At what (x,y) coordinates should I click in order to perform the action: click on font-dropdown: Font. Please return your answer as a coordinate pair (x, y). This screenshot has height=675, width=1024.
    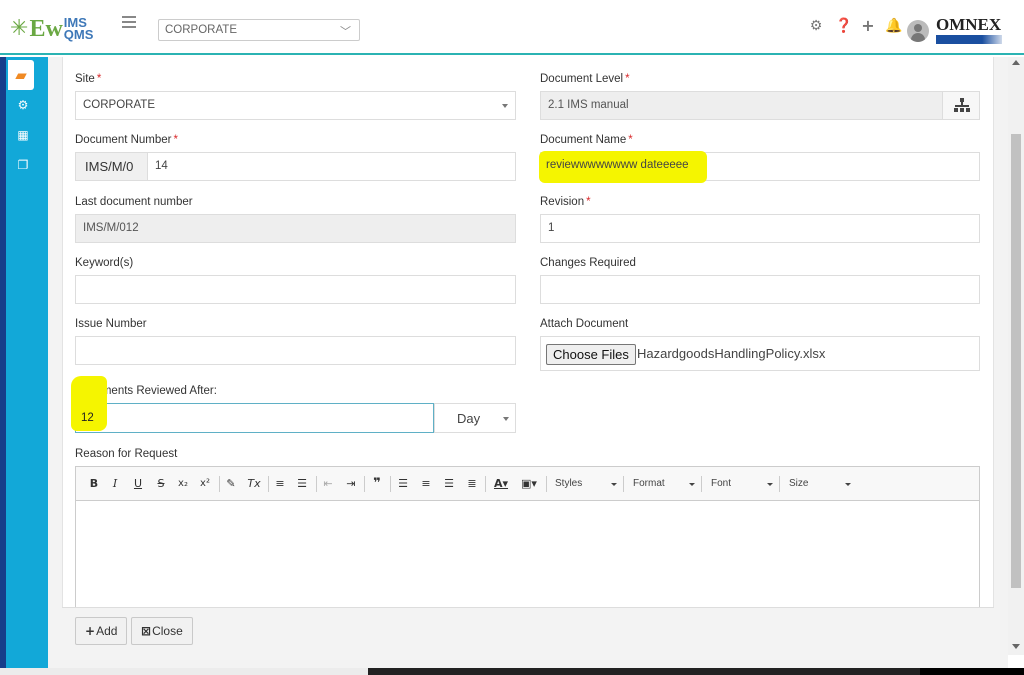
    Looking at the image, I should click on (743, 484).